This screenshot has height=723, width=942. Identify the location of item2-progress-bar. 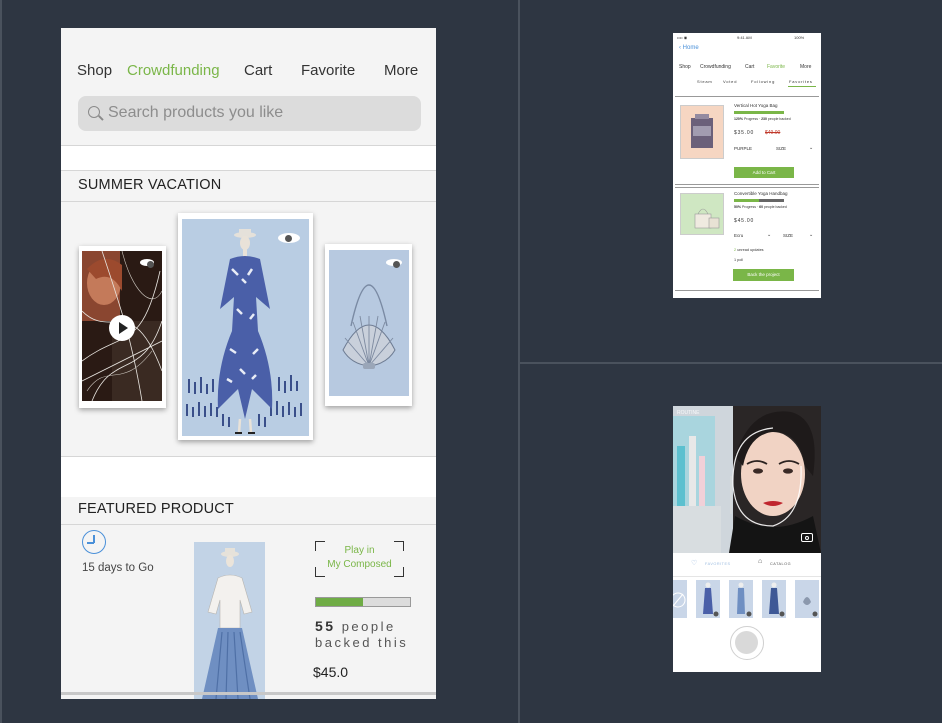
(759, 200).